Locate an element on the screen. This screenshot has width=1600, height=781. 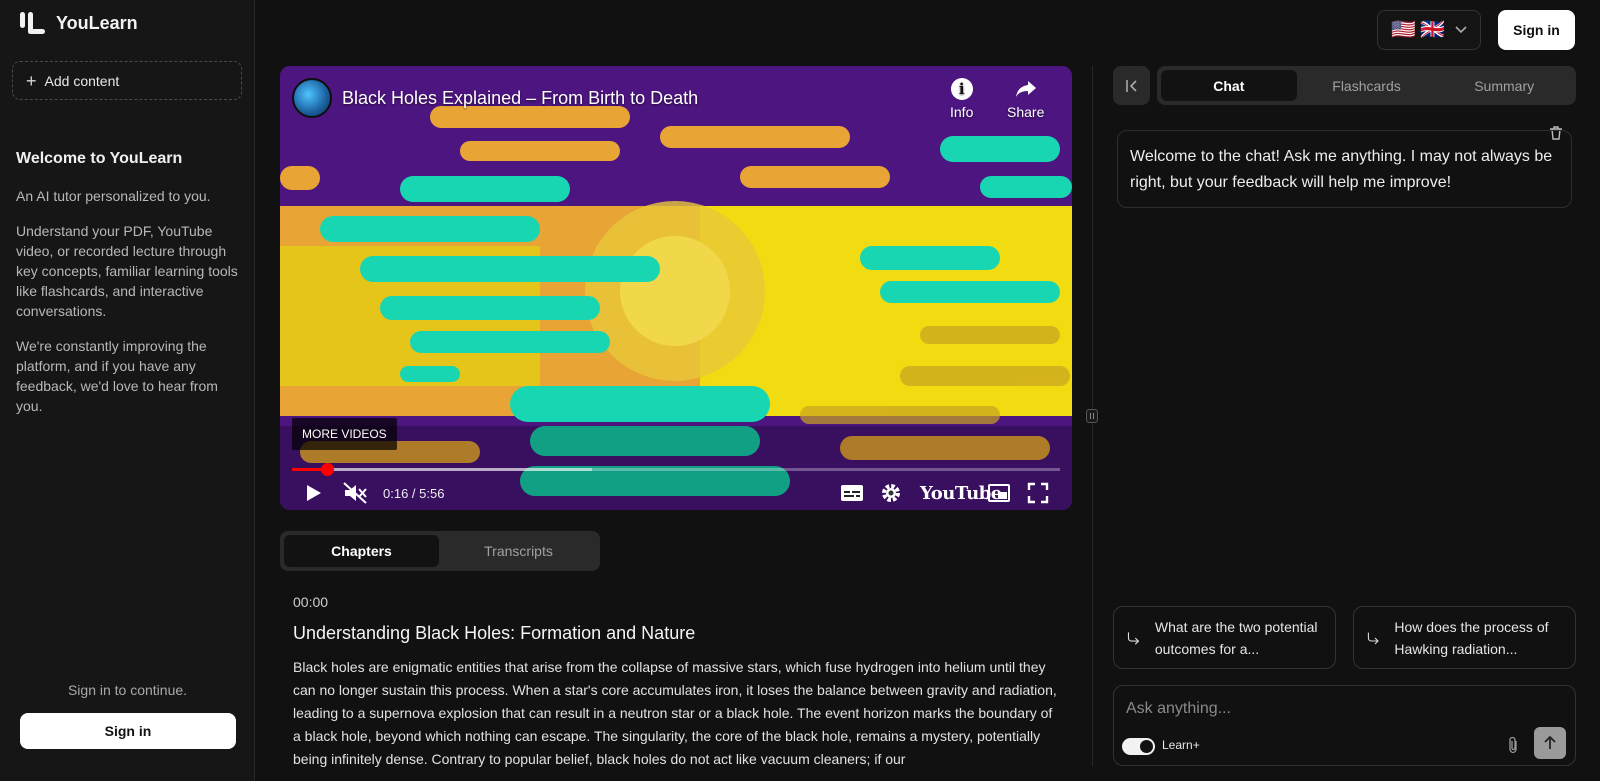
learn-plus-label: Learn+ is located at coordinates (1181, 745).